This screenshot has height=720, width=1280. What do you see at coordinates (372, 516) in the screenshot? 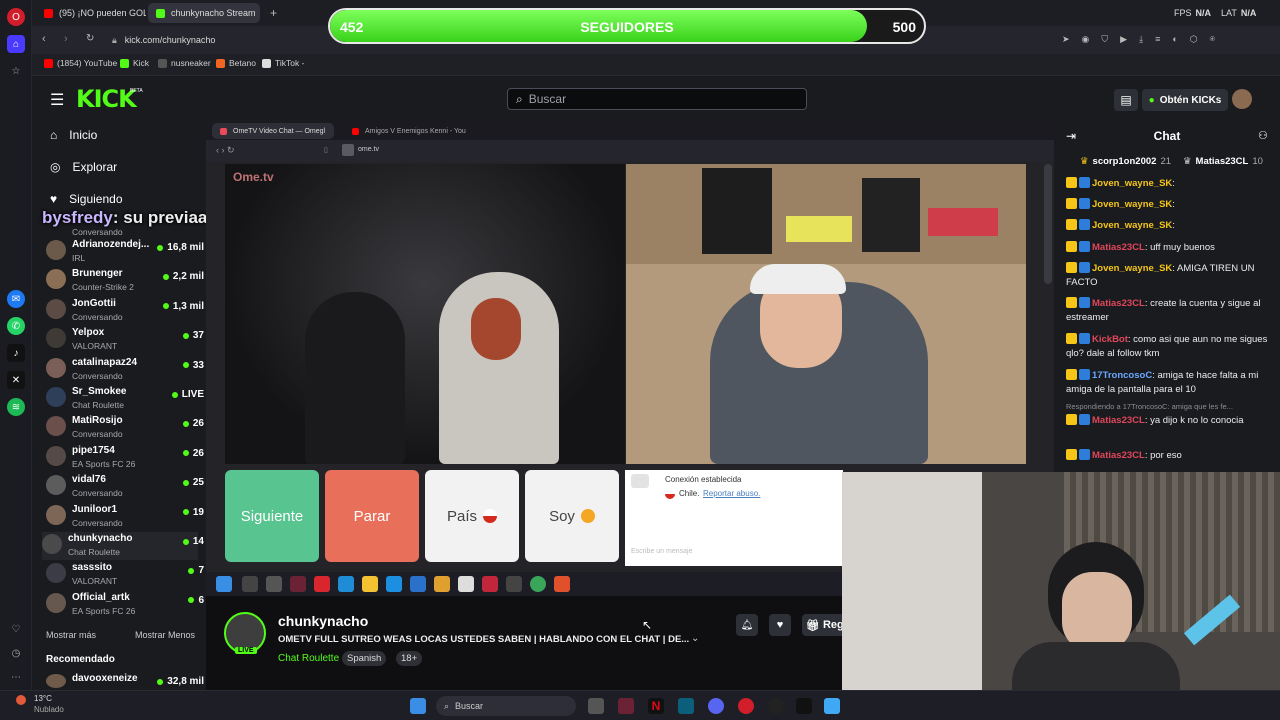
I see `stop-button: Parar` at bounding box center [372, 516].